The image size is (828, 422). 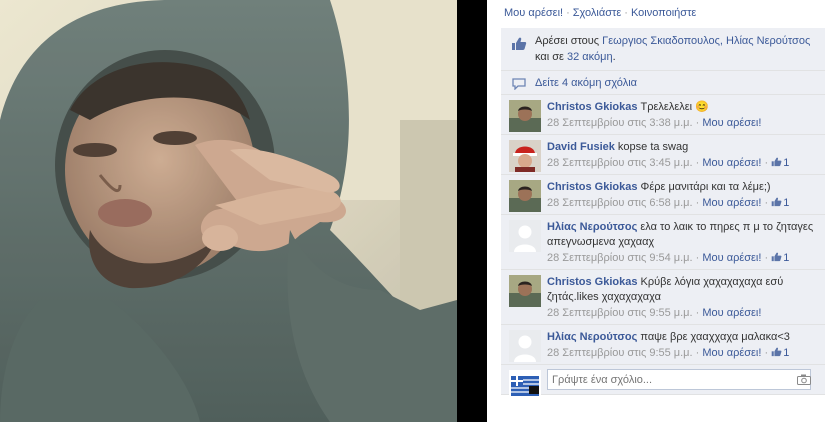 What do you see at coordinates (590, 57) in the screenshot?
I see `likes-others-link: 32 ακόμη` at bounding box center [590, 57].